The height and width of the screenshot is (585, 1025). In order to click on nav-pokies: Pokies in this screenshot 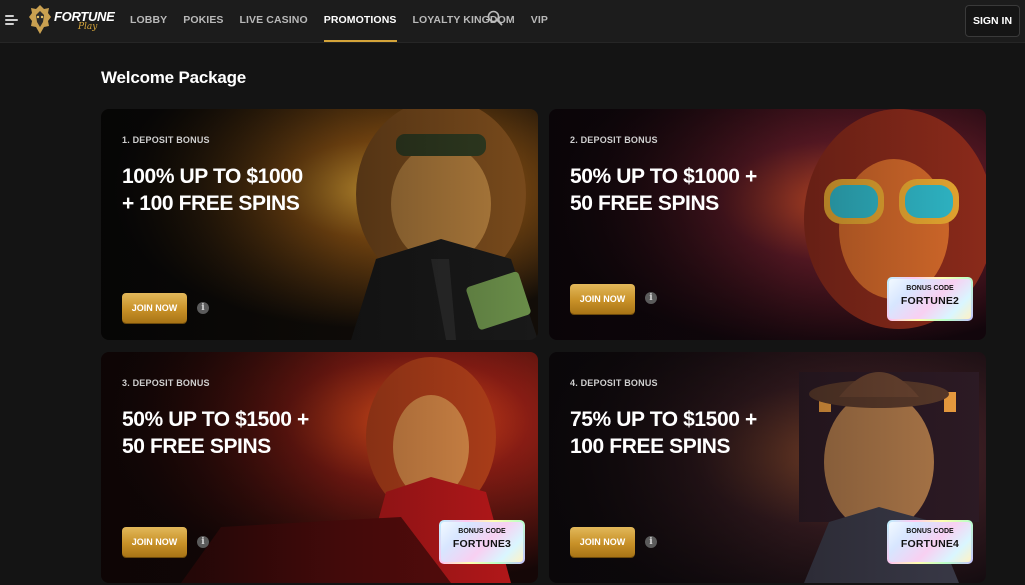, I will do `click(203, 21)`.